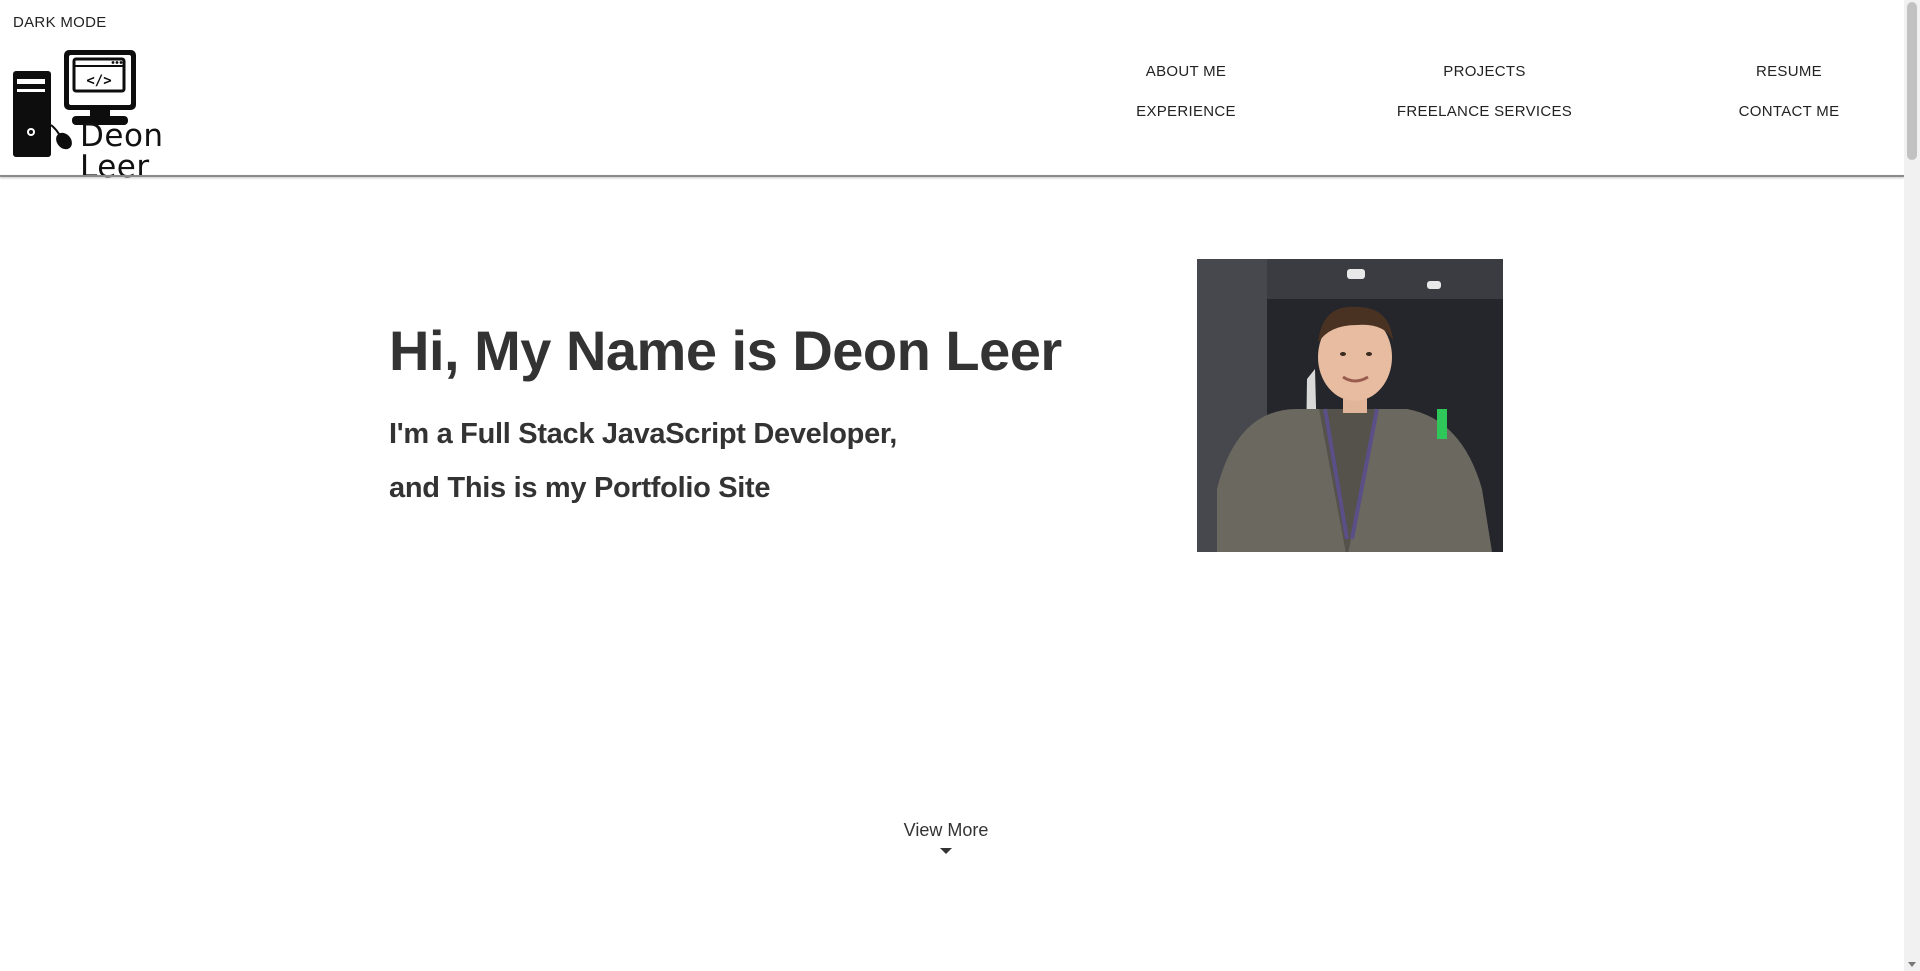 Image resolution: width=1920 pixels, height=971 pixels. I want to click on scroll-down-arrow-icon, so click(1912, 964).